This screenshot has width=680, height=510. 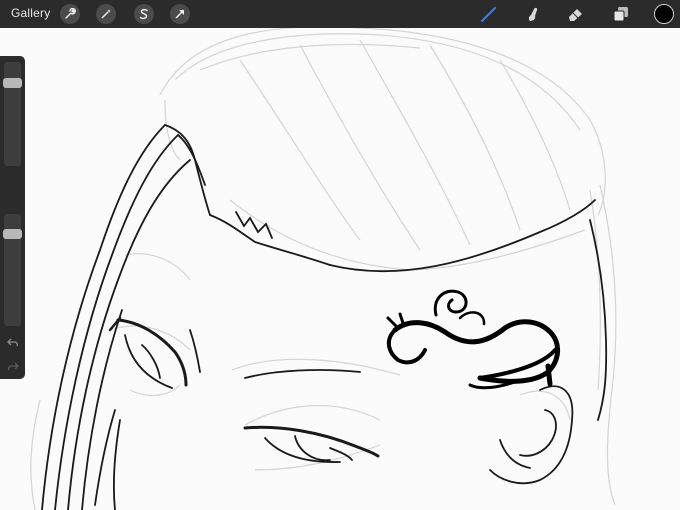 I want to click on forehead-tattoo, so click(x=473, y=339).